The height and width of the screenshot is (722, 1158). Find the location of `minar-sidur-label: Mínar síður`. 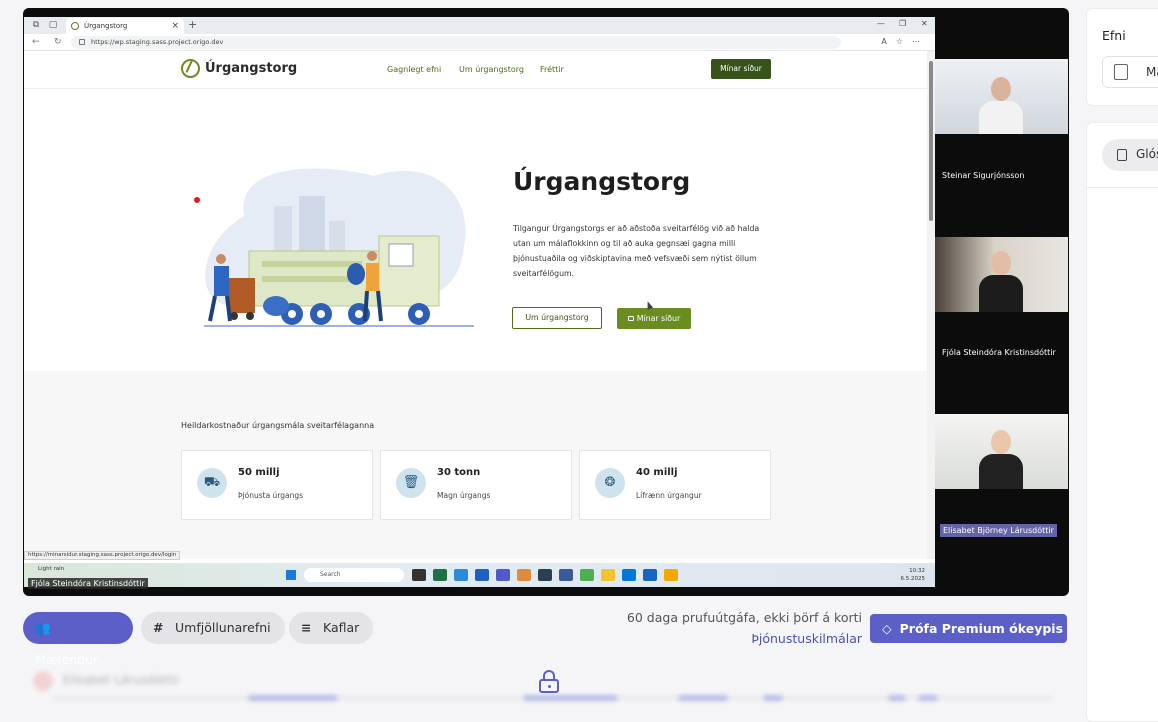

minar-sidur-label: Mínar síður is located at coordinates (658, 318).